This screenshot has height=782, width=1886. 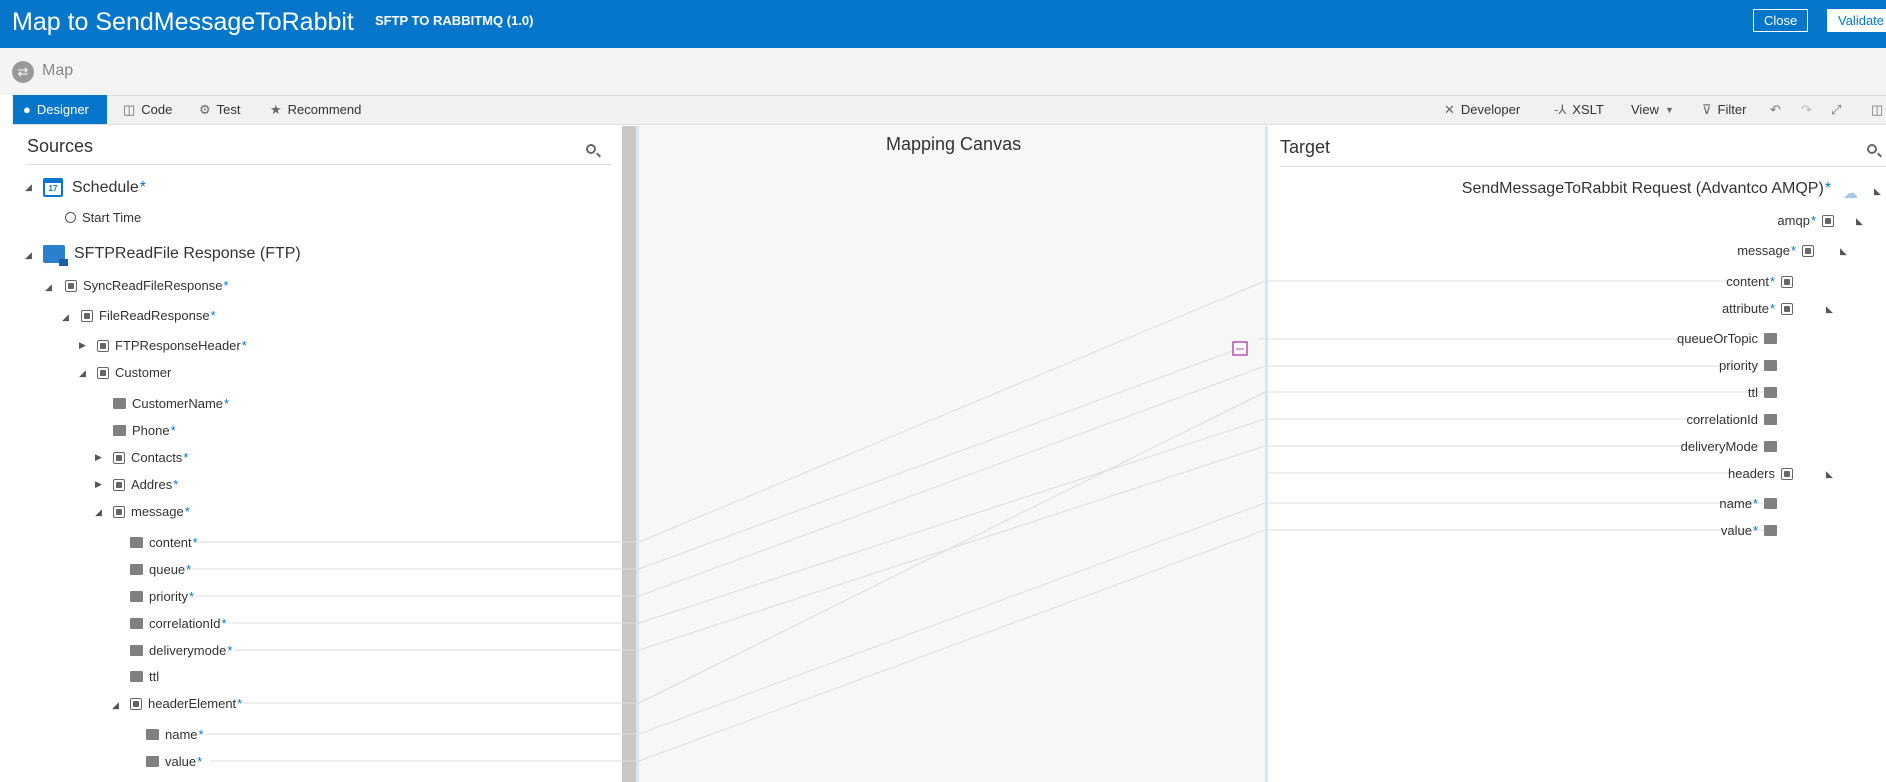 I want to click on tree-node-sync-read: SyncReadFileResponse *, so click(x=147, y=285).